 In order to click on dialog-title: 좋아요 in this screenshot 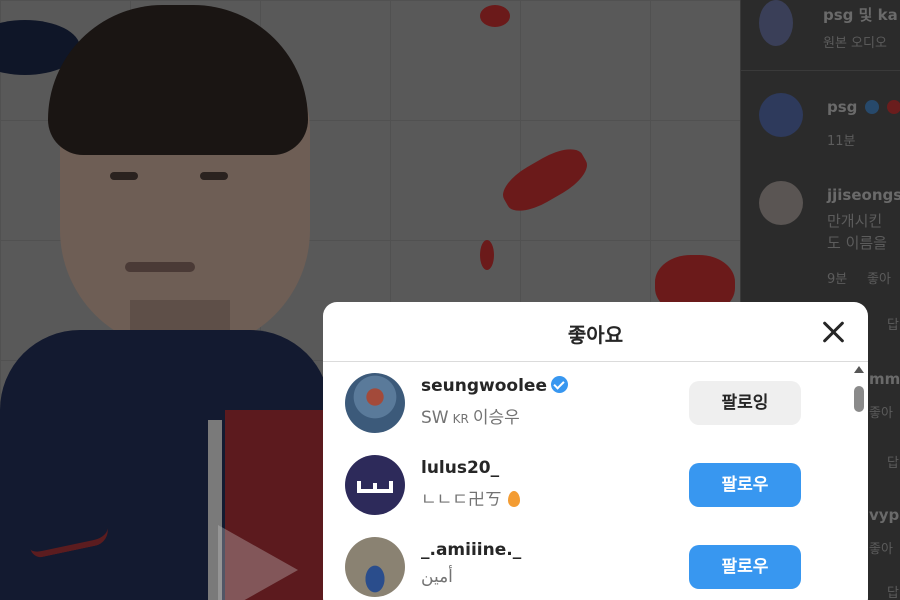, I will do `click(595, 335)`.